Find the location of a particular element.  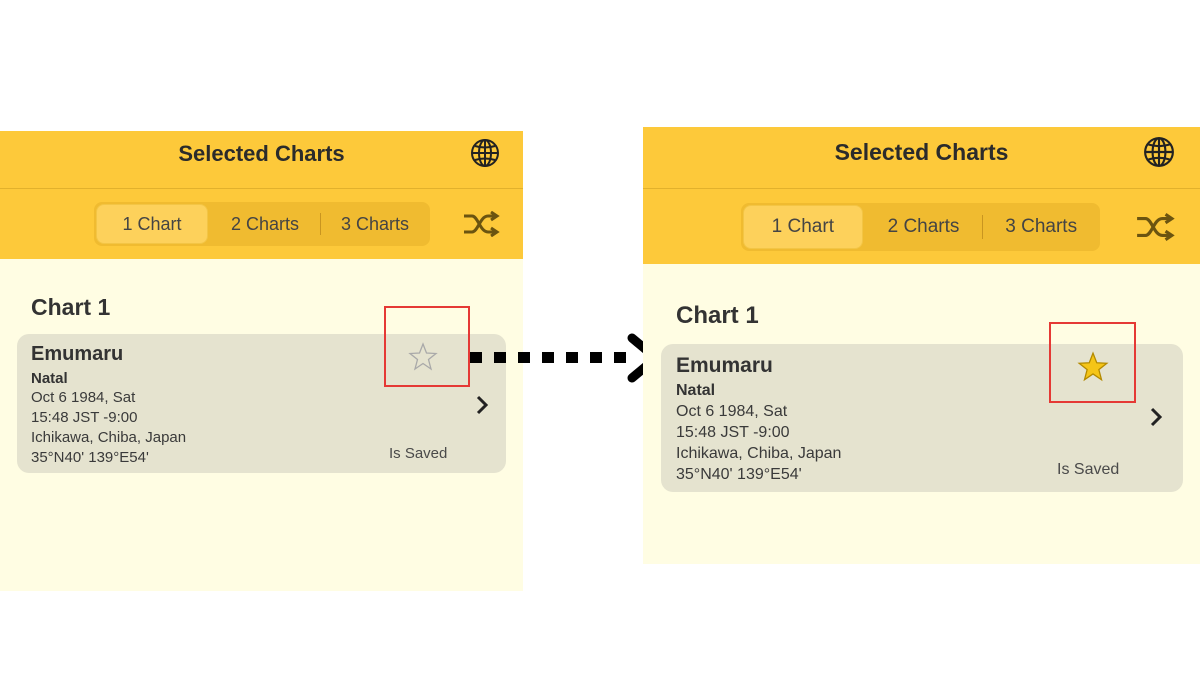

dotted-arrow-right-icon is located at coordinates (565, 358).